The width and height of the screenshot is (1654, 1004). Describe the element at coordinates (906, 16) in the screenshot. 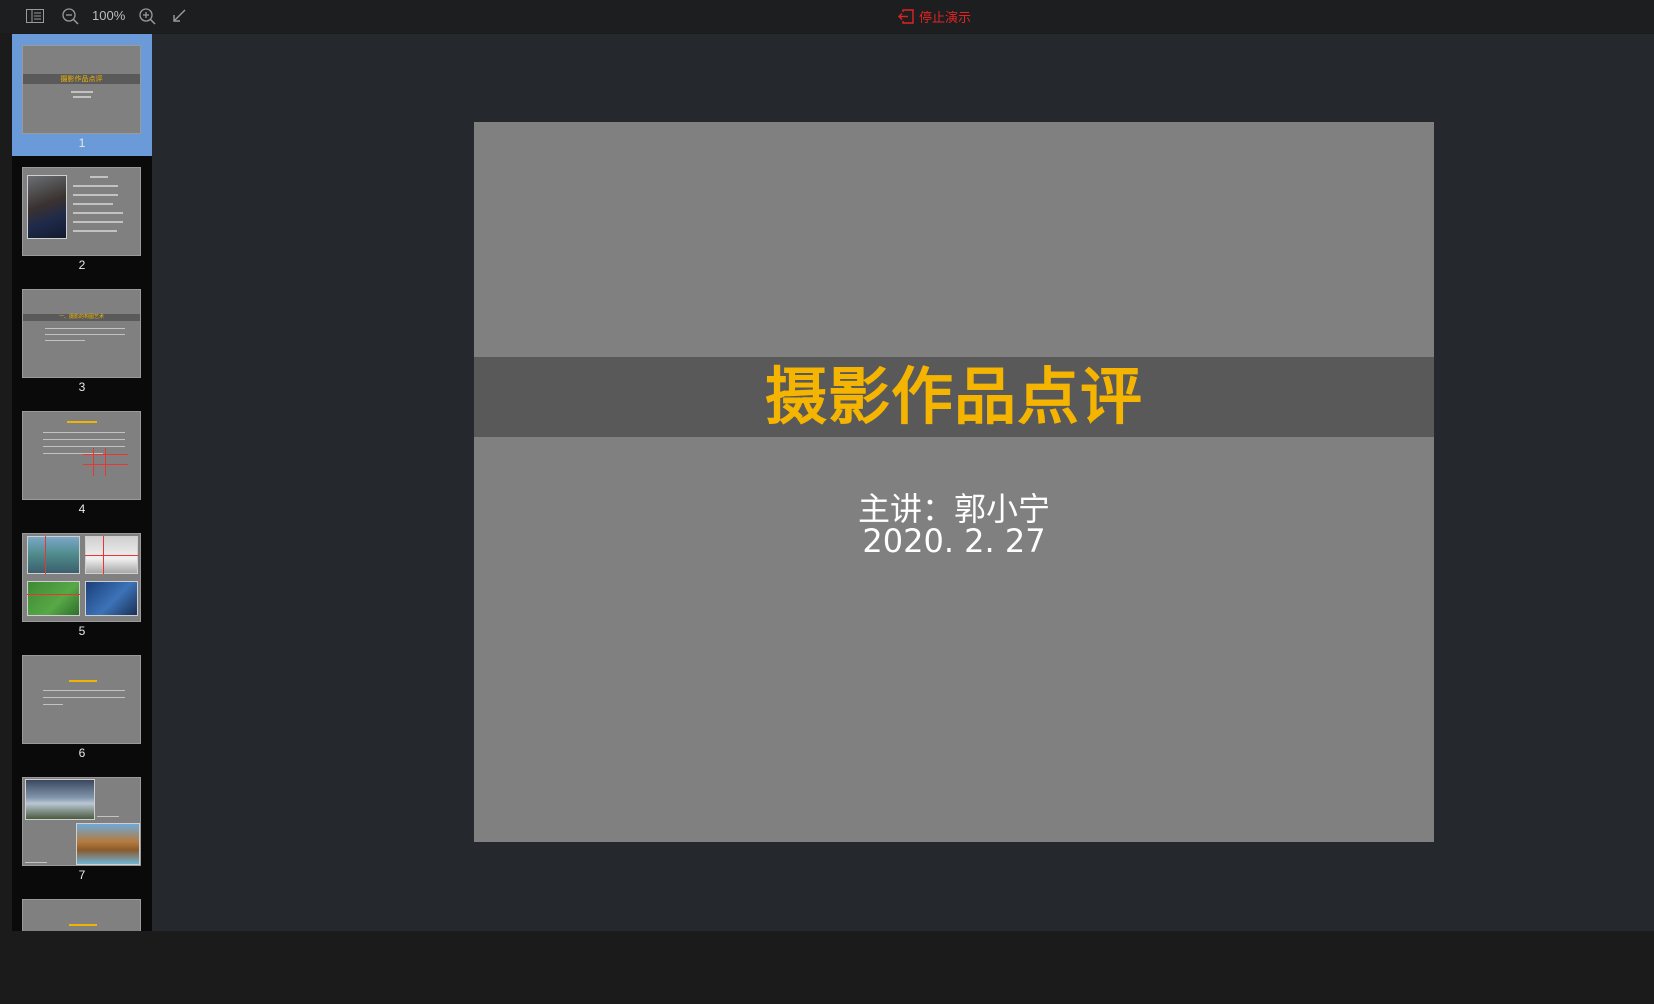

I see `stop-presentation-icon` at that location.